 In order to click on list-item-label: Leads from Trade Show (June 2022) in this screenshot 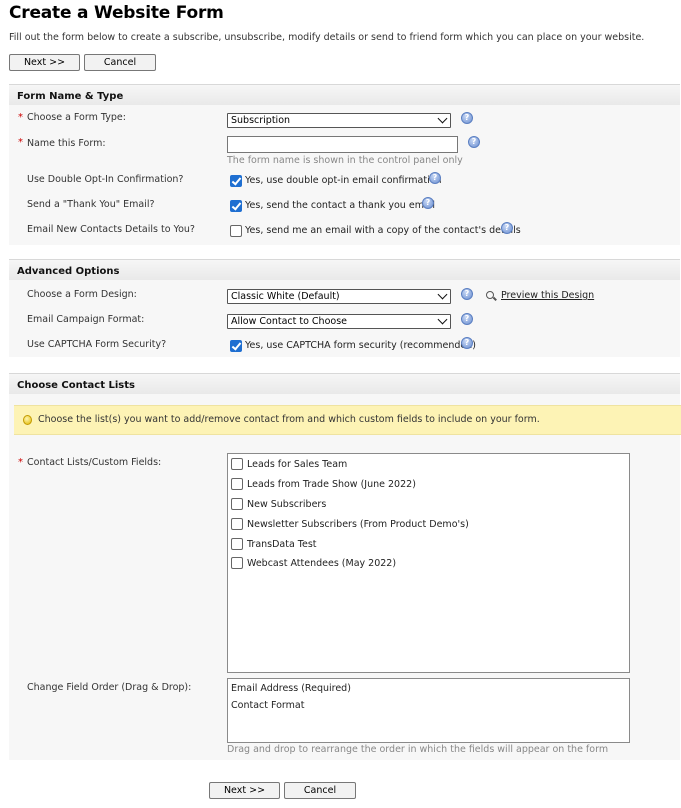, I will do `click(331, 484)`.